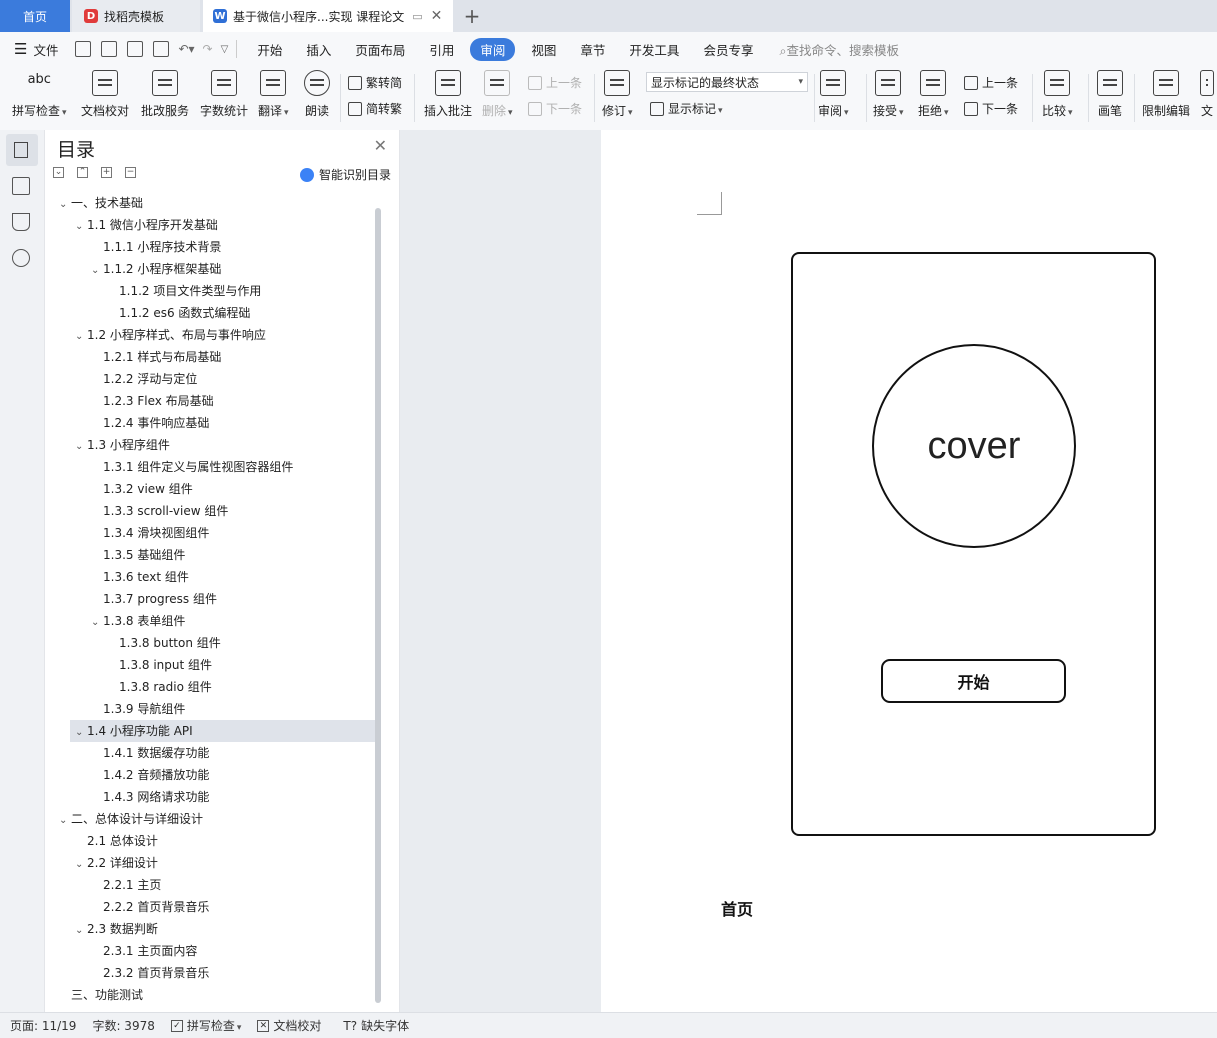  Describe the element at coordinates (441, 49) in the screenshot. I see `menu-references: 引用` at that location.